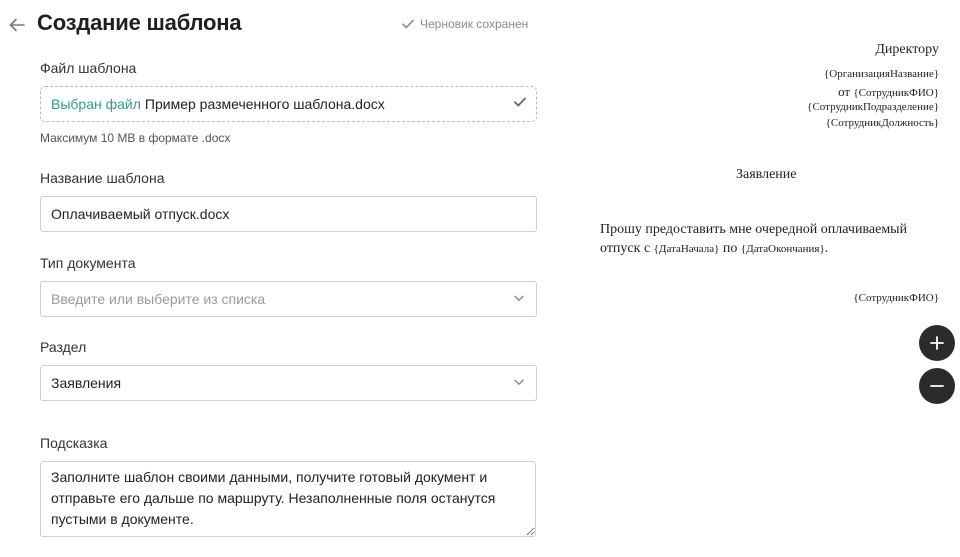  What do you see at coordinates (158, 299) in the screenshot?
I see `doc-type-placeholder: Введите или выберите из списка` at bounding box center [158, 299].